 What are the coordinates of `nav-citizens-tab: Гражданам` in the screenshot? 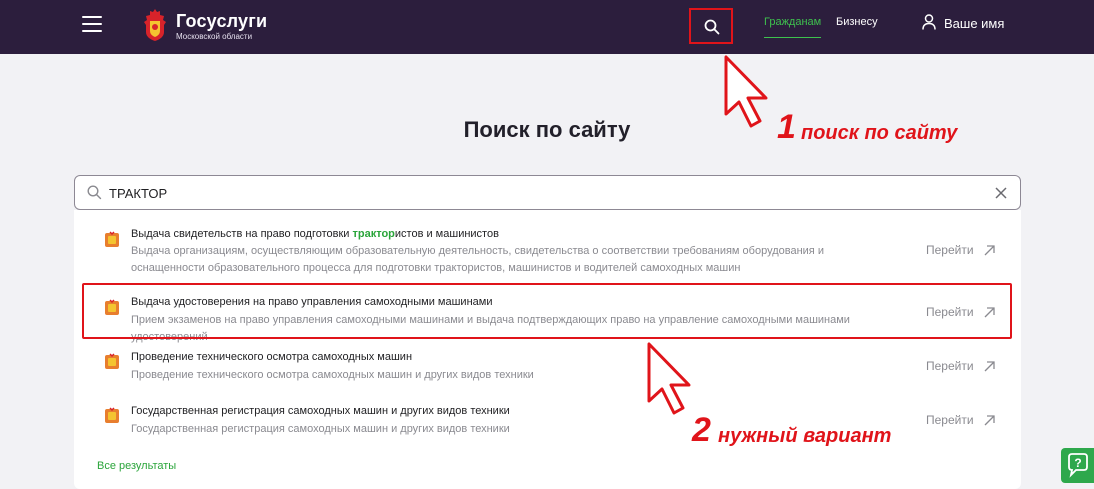 It's located at (793, 27).